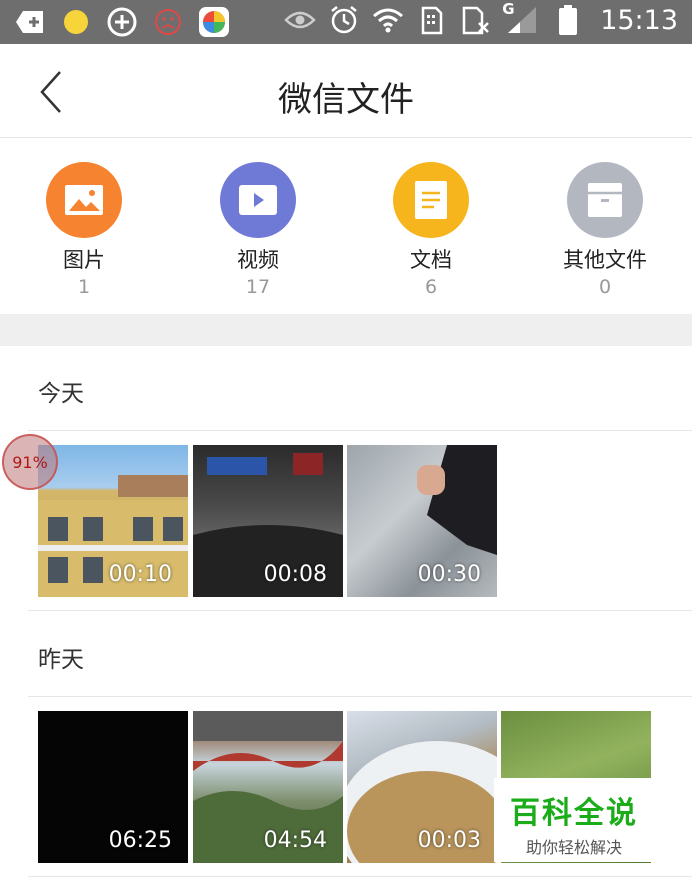 The image size is (692, 886). I want to click on status-bar: G 15:13, so click(346, 22).